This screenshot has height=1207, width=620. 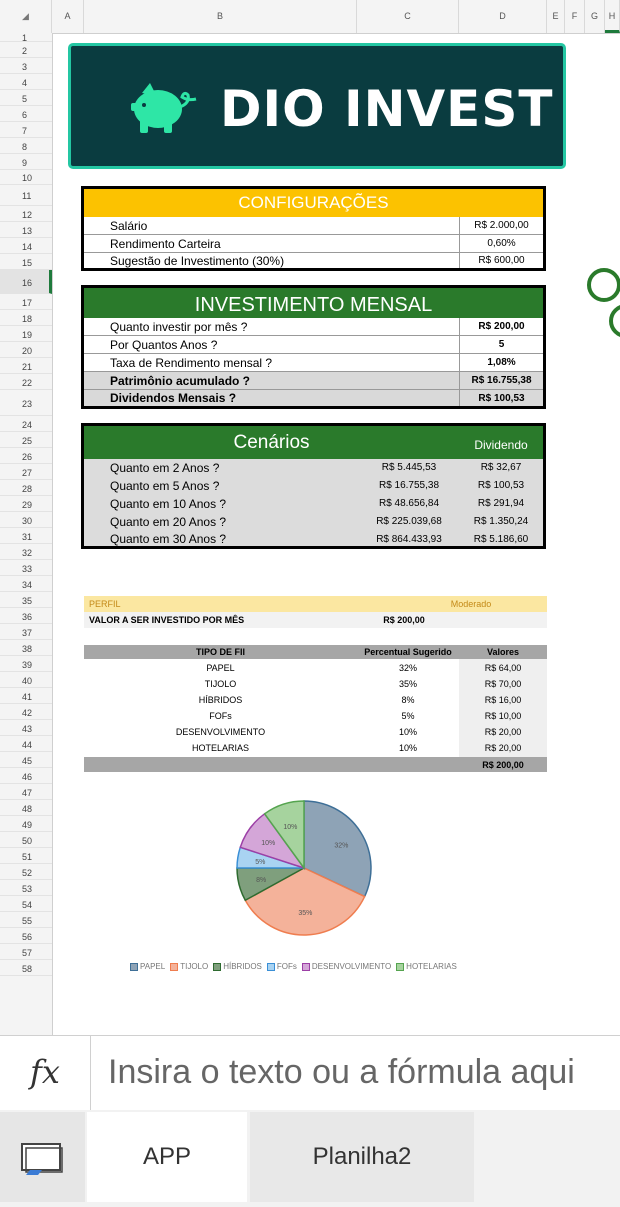 What do you see at coordinates (26, 177) in the screenshot?
I see `row-header-10: 10` at bounding box center [26, 177].